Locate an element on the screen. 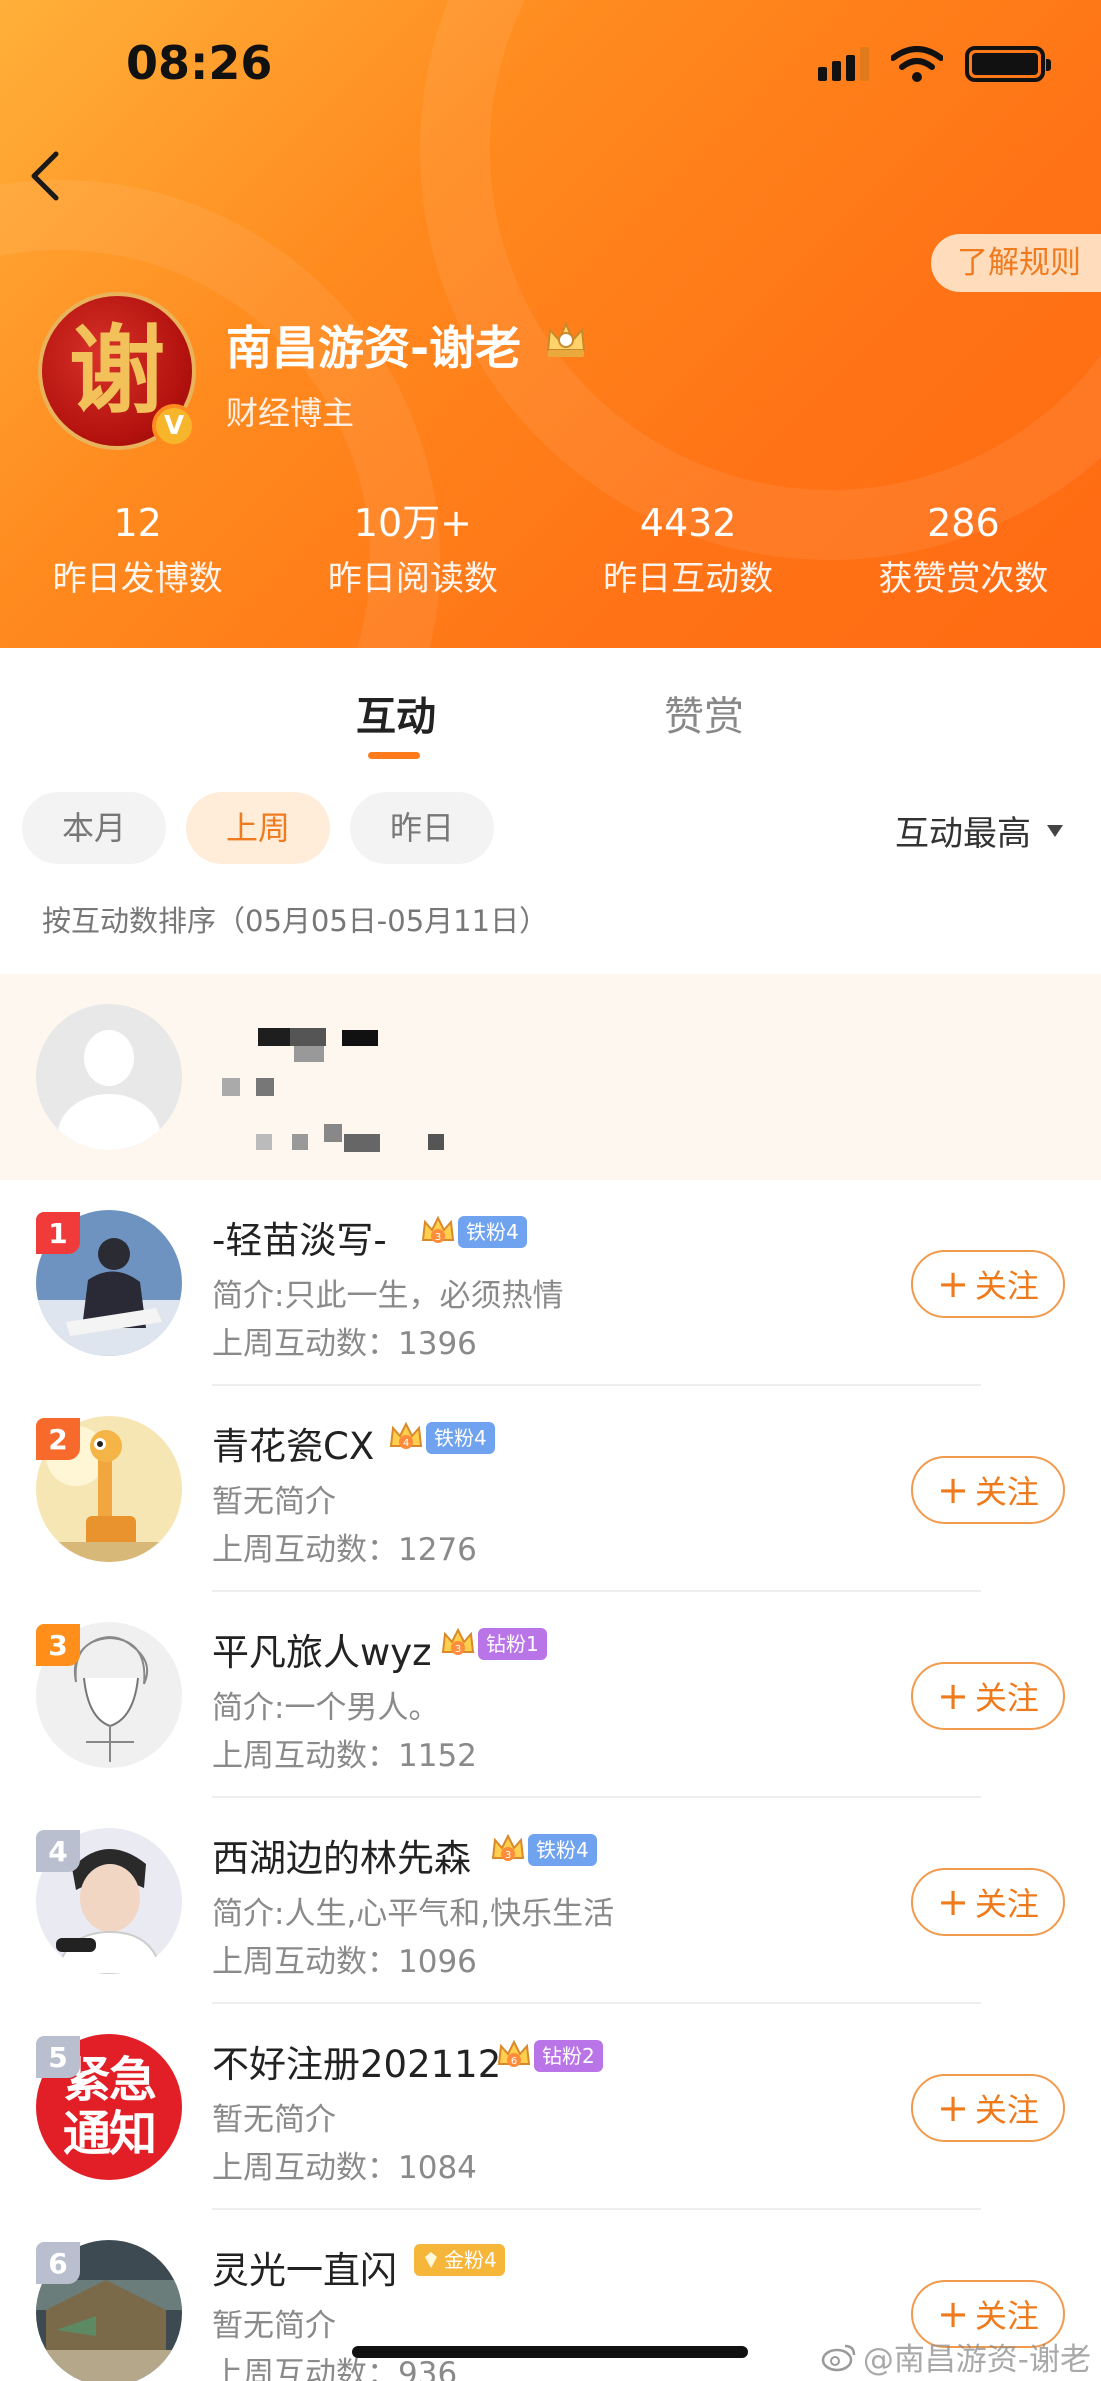 Image resolution: width=1101 pixels, height=2381 pixels. user-name: 不好注册202112 is located at coordinates (356, 2061).